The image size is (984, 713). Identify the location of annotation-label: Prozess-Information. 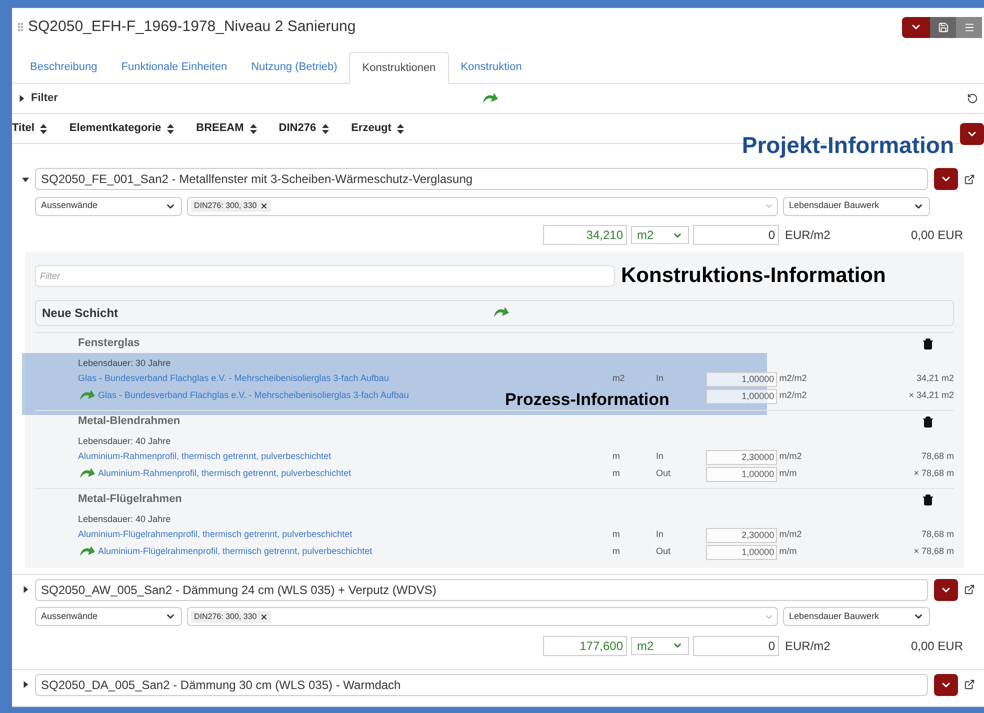
(587, 399).